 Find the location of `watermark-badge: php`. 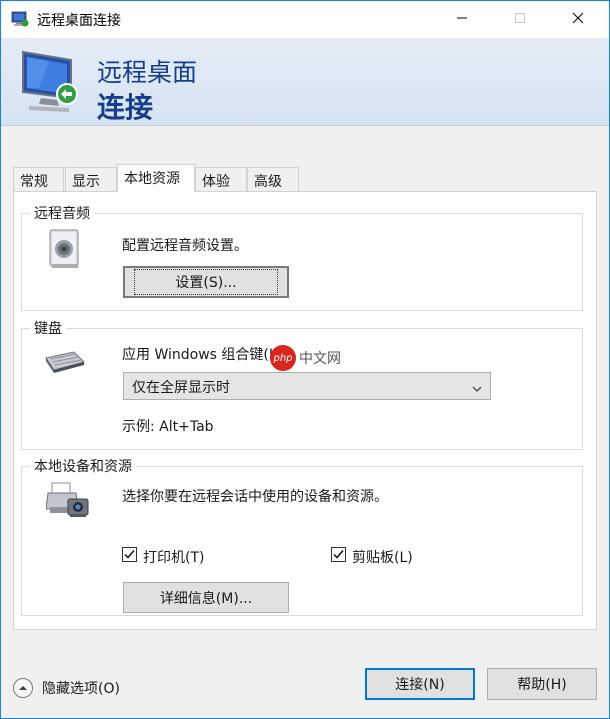

watermark-badge: php is located at coordinates (283, 358).